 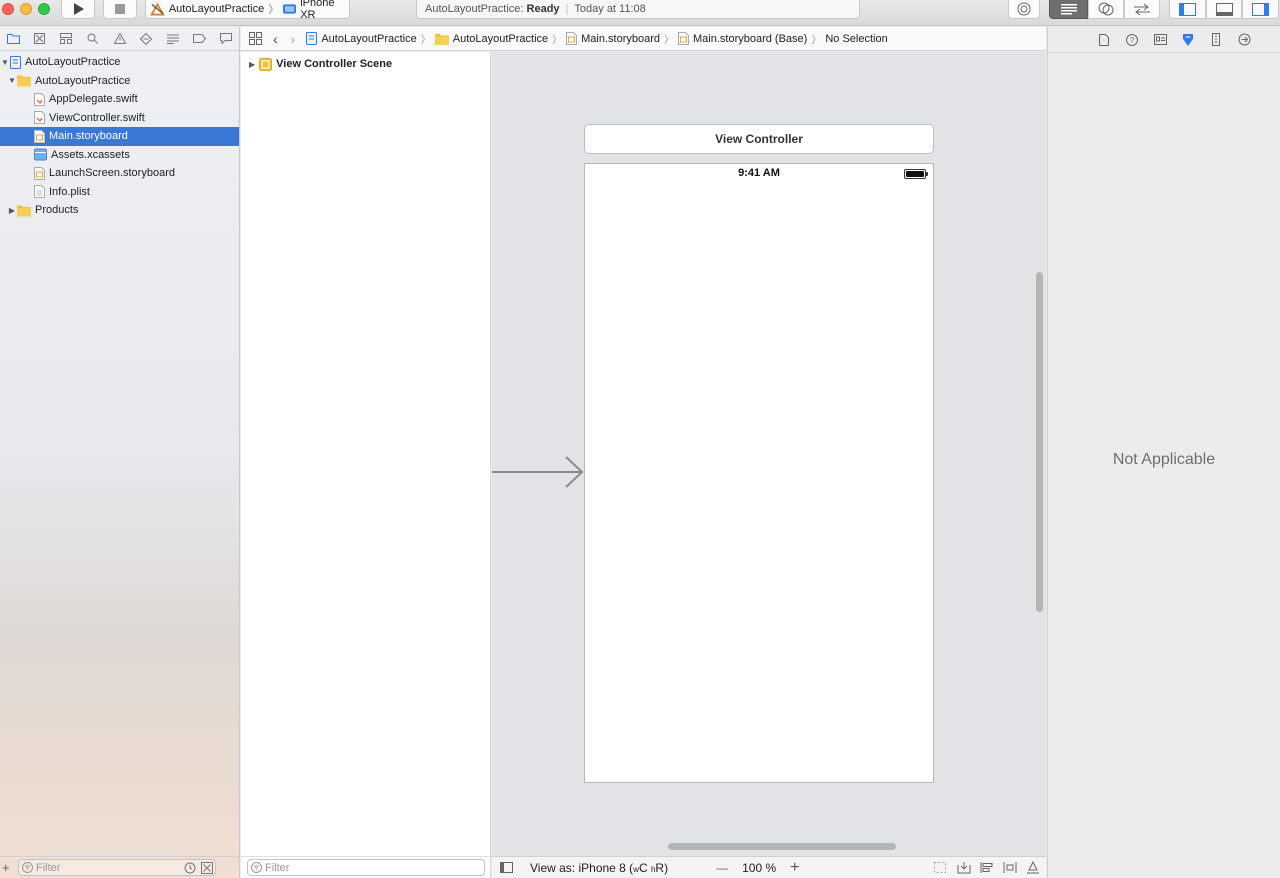 I want to click on tree-item-group: ▶ Products, so click(x=119, y=210).